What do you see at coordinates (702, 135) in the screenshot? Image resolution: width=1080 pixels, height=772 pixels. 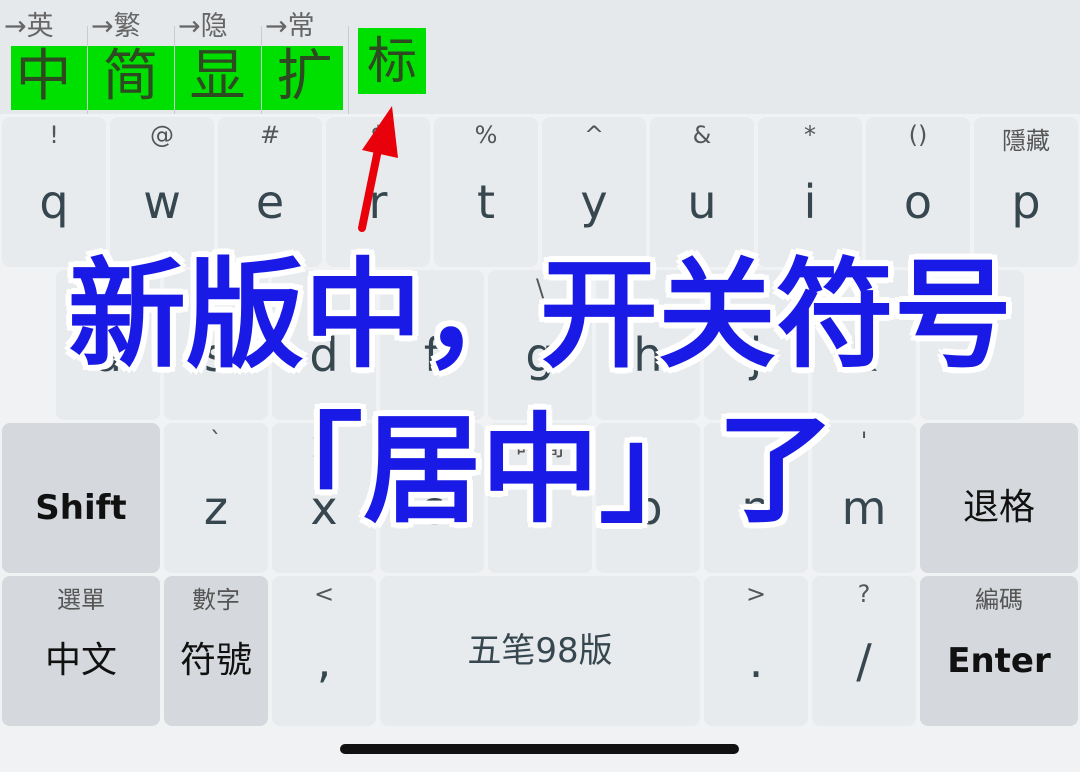 I see `key-u-secondary: &` at bounding box center [702, 135].